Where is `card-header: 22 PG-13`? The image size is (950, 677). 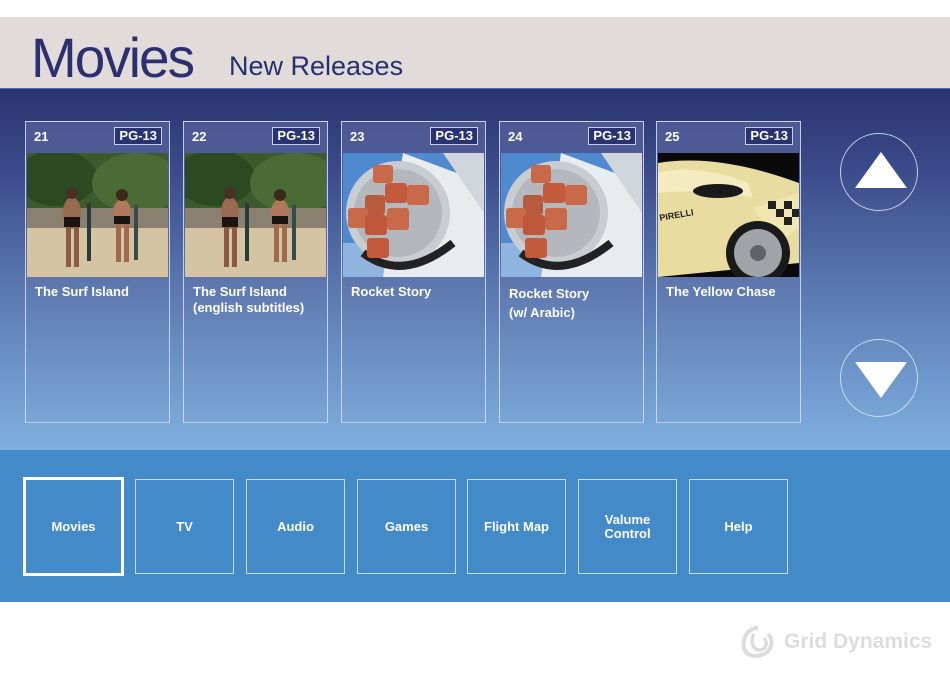
card-header: 22 PG-13 is located at coordinates (255, 137).